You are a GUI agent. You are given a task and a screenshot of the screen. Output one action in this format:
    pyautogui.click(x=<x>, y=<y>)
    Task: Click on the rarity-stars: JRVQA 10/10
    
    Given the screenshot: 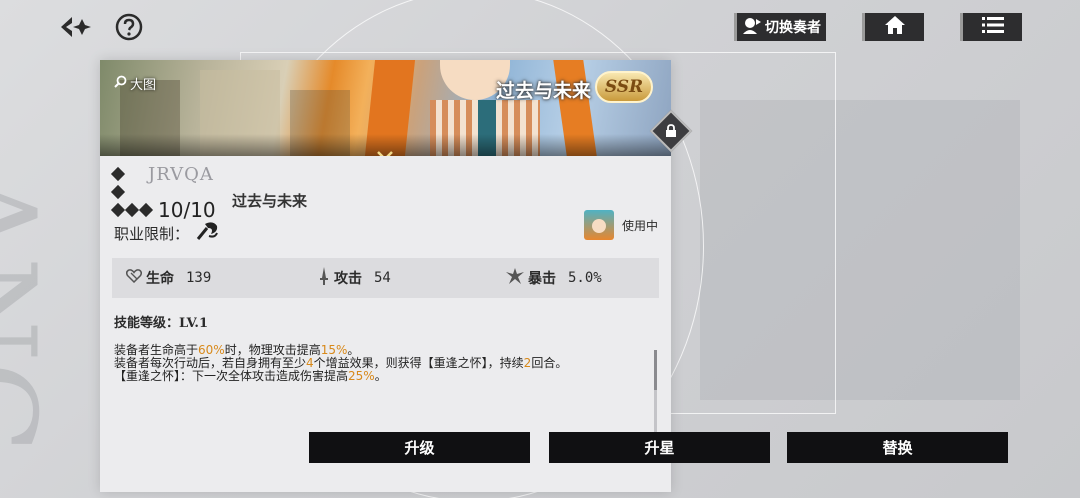 What is the action you would take?
    pyautogui.click(x=163, y=192)
    